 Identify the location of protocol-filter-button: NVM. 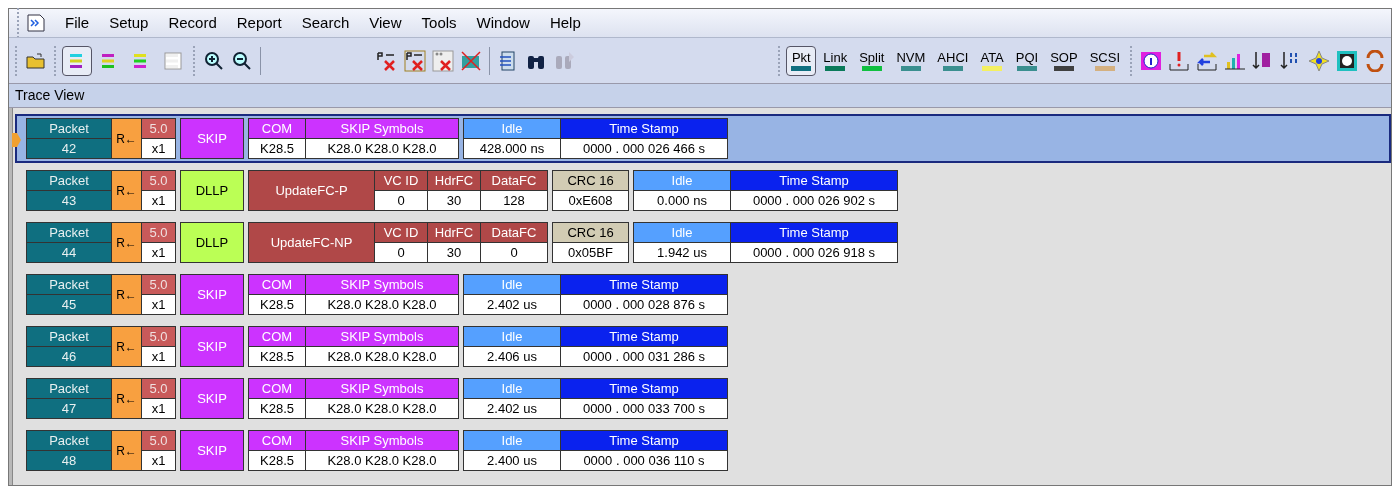
(911, 60).